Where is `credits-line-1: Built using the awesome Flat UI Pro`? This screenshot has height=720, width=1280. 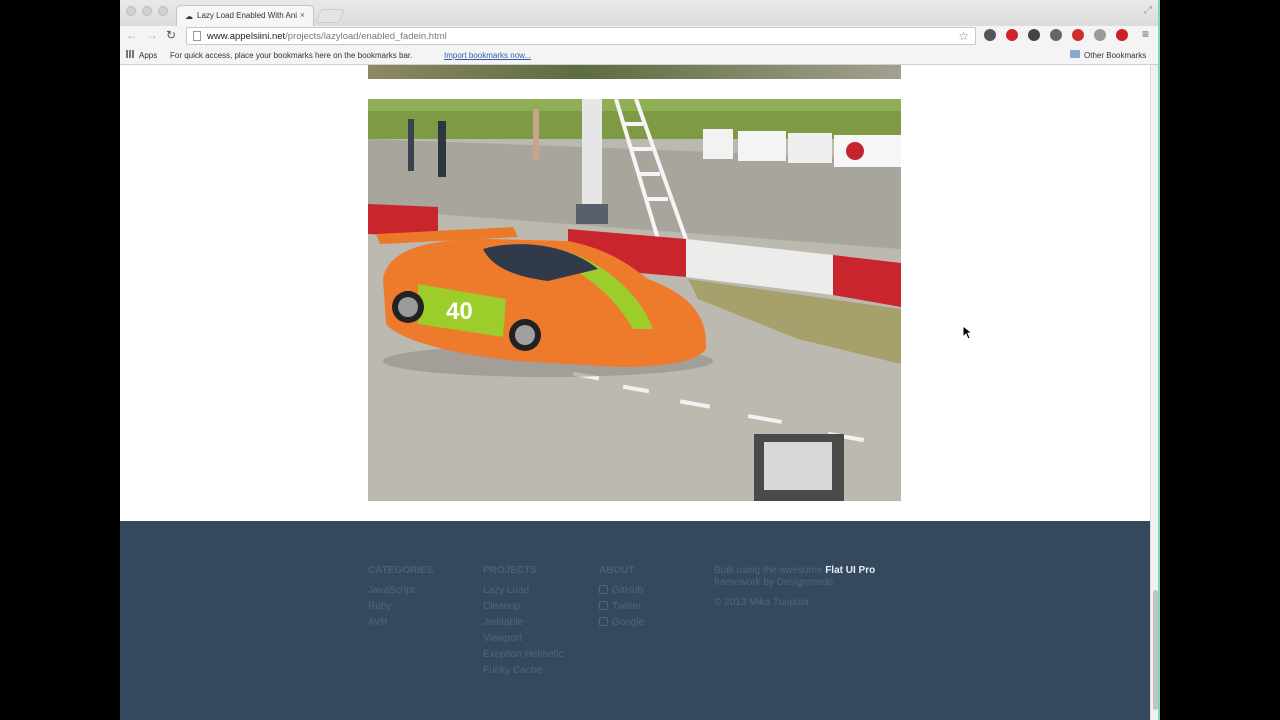 credits-line-1: Built using the awesome Flat UI Pro is located at coordinates (794, 571).